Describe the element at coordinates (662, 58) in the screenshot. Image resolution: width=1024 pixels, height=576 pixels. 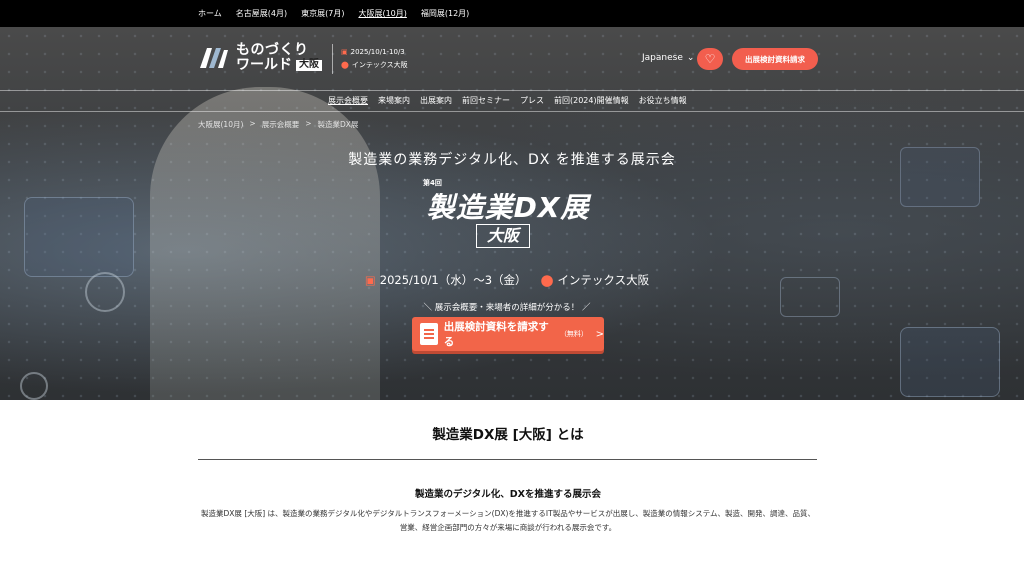
I see `language-label: Japanese` at that location.